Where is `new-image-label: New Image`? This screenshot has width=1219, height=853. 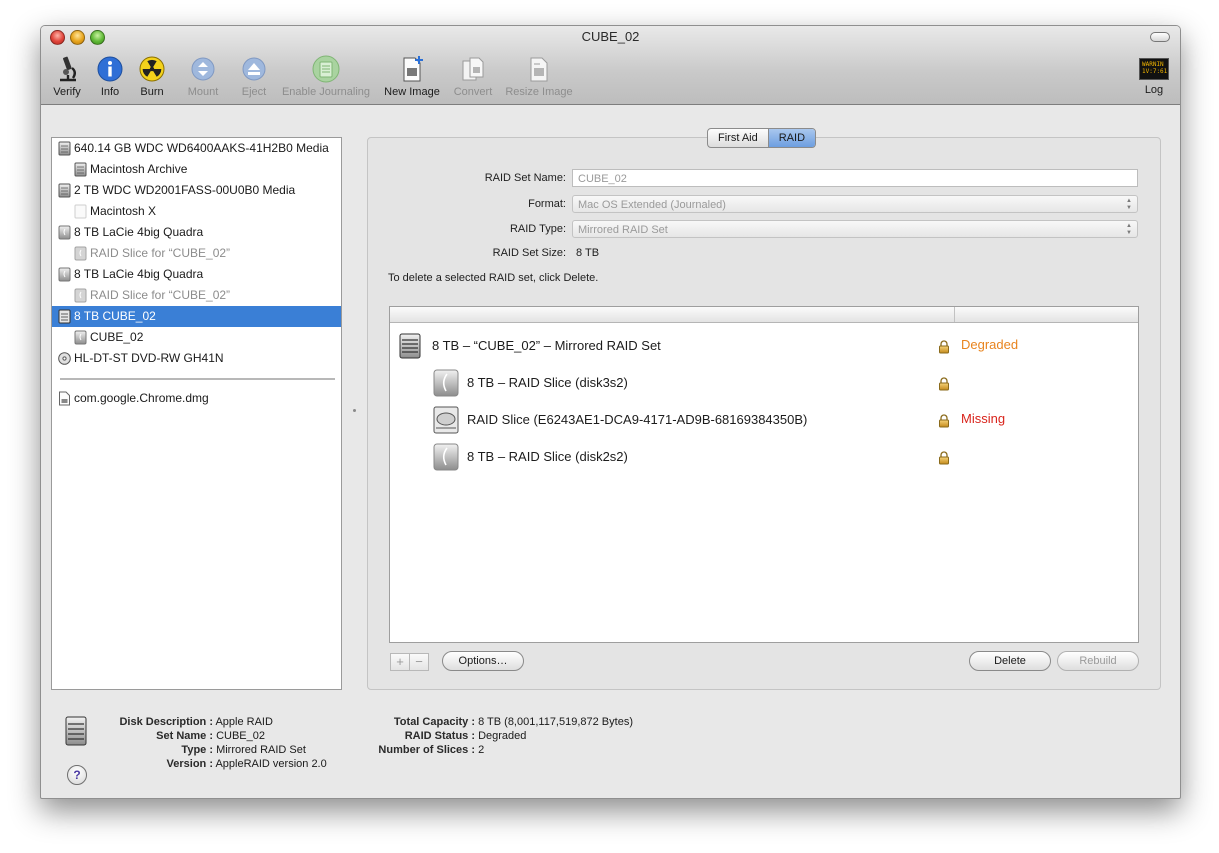 new-image-label: New Image is located at coordinates (412, 92).